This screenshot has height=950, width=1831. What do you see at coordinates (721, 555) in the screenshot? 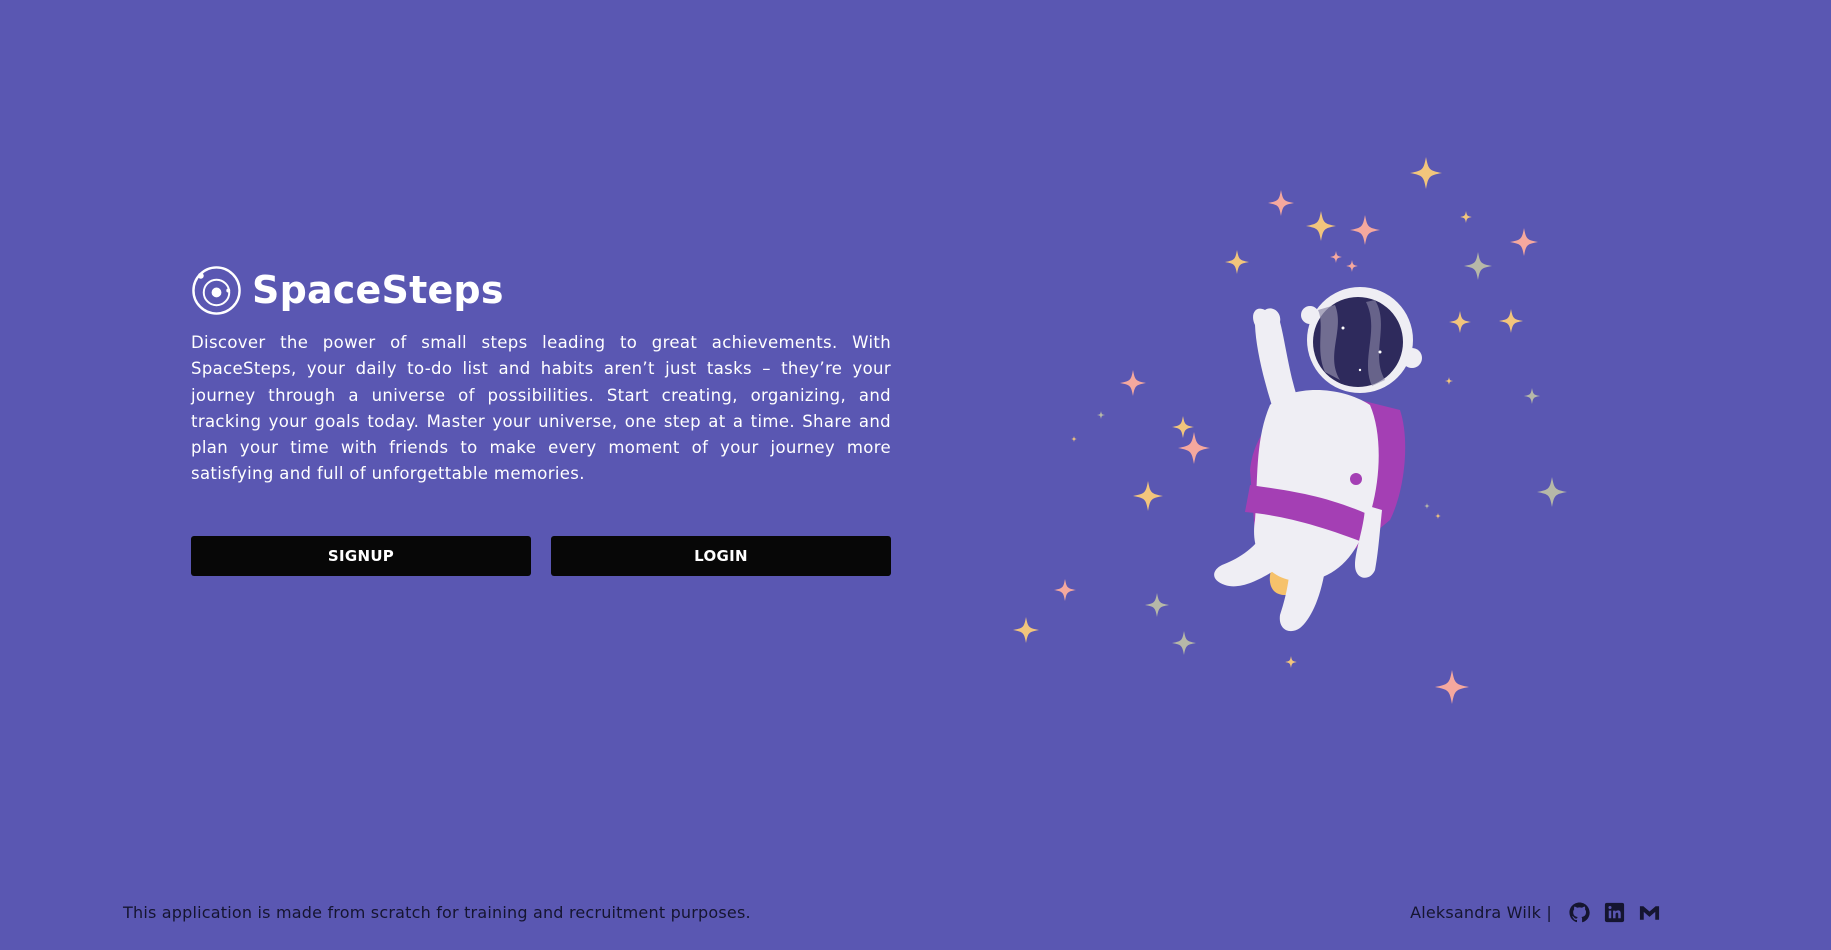
I see `login-button: LOGIN` at bounding box center [721, 555].